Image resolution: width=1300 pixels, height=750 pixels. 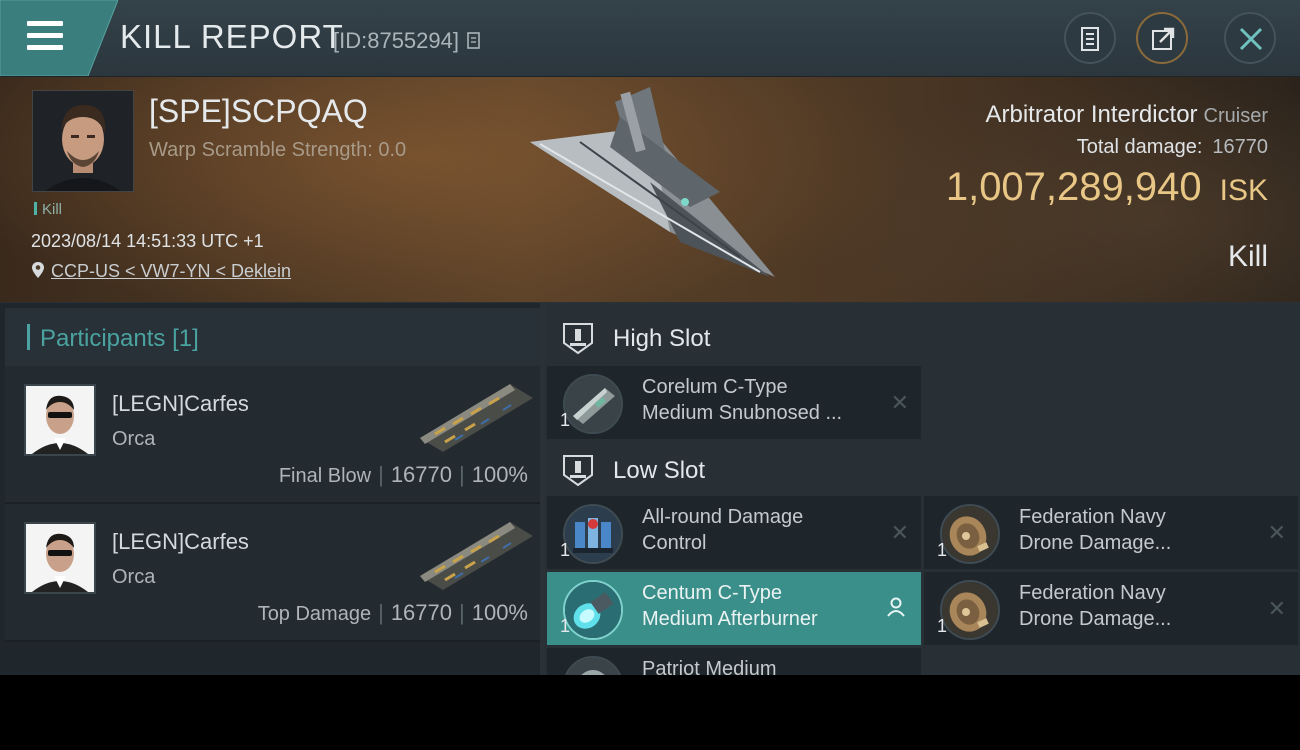 What do you see at coordinates (185, 338) in the screenshot?
I see `participants-count: [1]` at bounding box center [185, 338].